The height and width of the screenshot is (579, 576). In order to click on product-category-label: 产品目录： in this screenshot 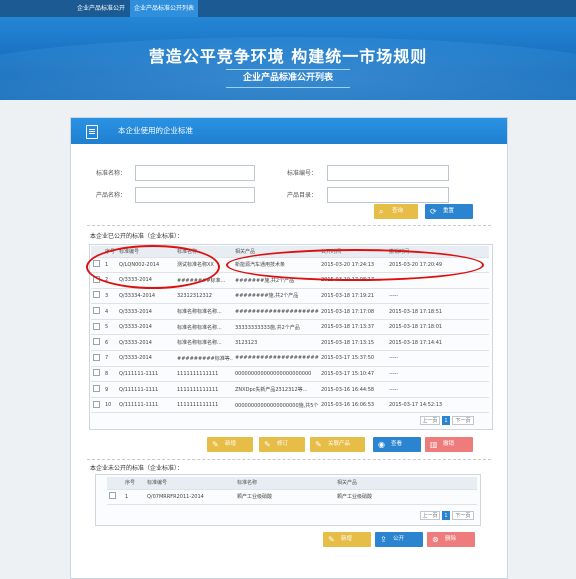, I will do `click(302, 195)`.